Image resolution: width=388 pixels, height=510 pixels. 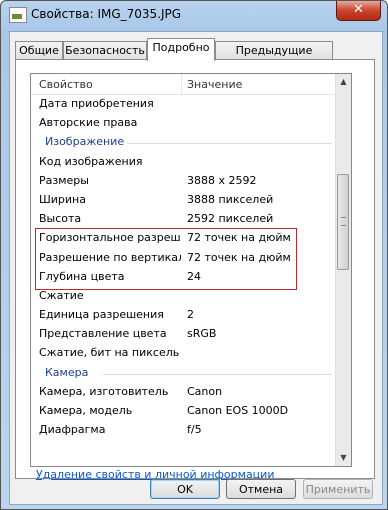 I want to click on property-name: Представление цвета, so click(x=103, y=334).